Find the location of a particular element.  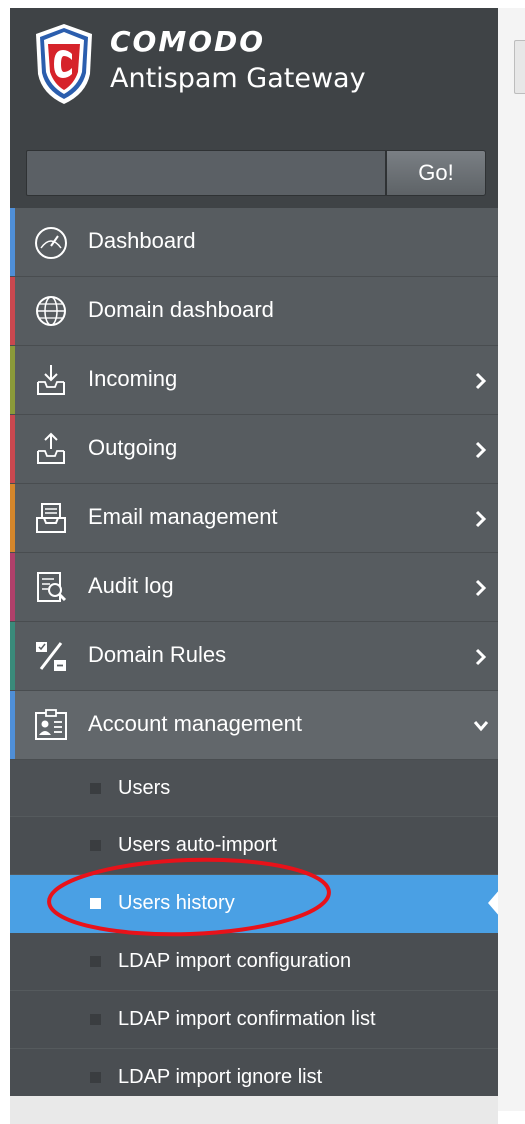

dashboard-gauge-icon is located at coordinates (51, 243).